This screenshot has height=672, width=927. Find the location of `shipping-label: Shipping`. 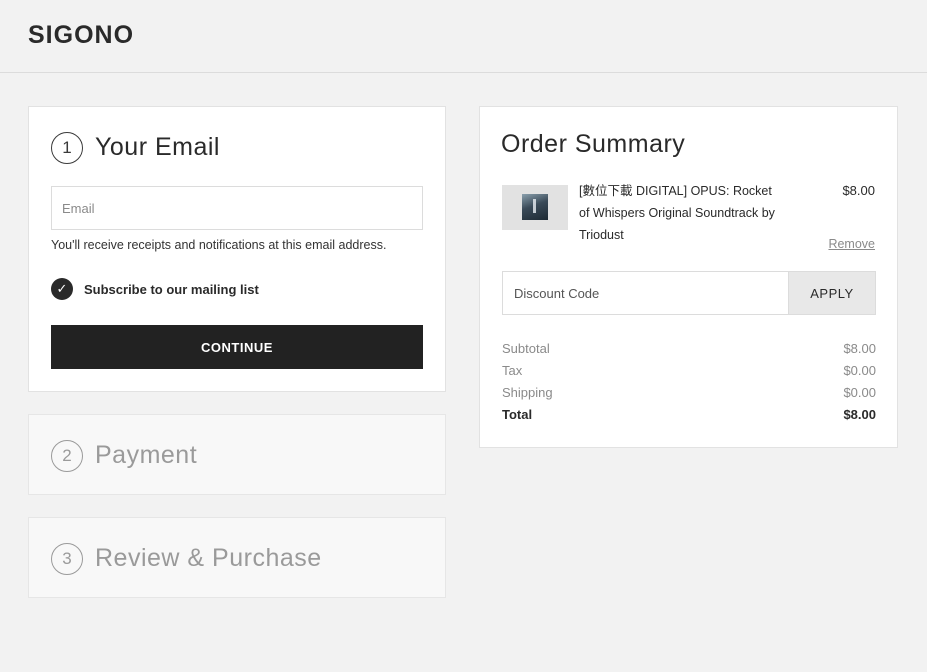

shipping-label: Shipping is located at coordinates (527, 392).